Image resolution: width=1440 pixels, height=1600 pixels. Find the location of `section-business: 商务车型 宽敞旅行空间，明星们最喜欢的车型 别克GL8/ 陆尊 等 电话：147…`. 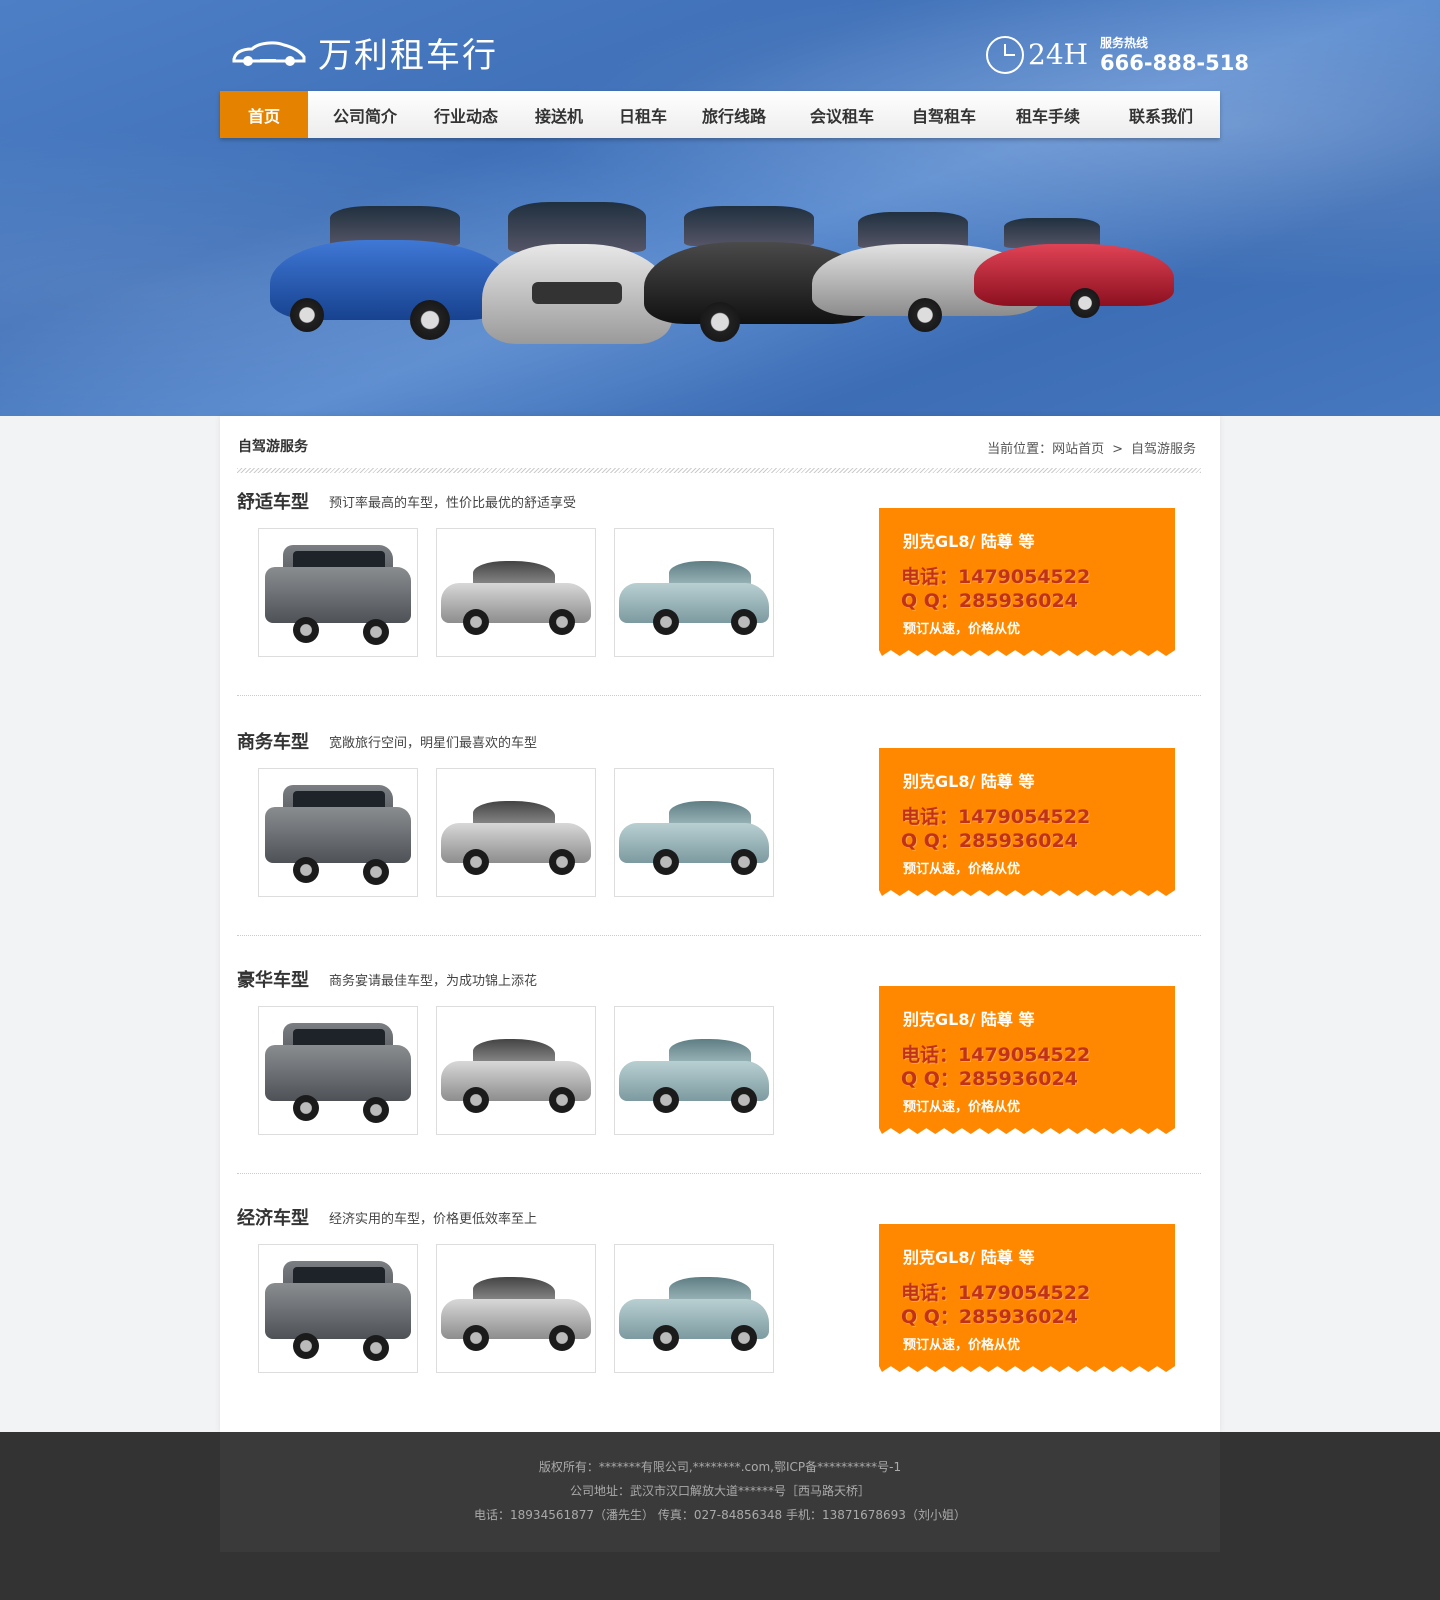

section-business: 商务车型 宽敞旅行空间，明星们最喜欢的车型 别克GL8/ 陆尊 等 电话：147… is located at coordinates (719, 826).